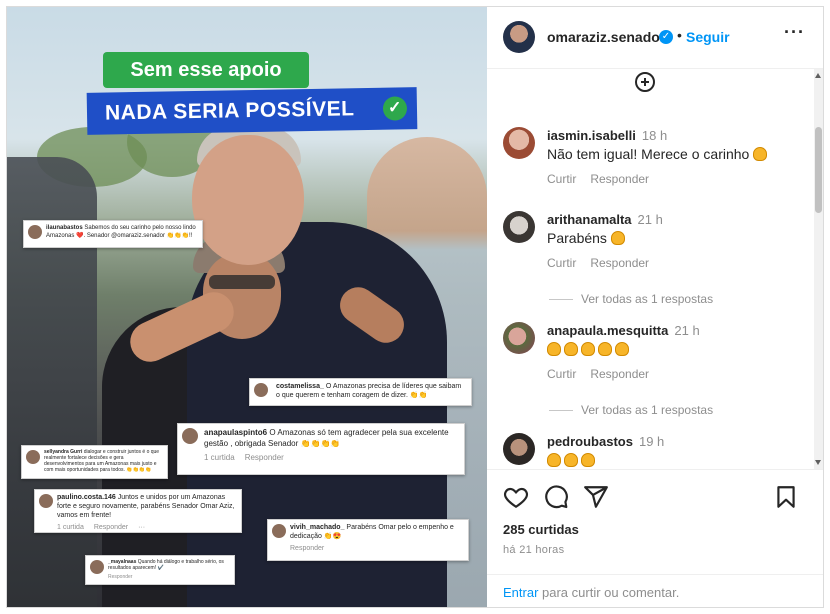 This screenshot has width=830, height=614. I want to click on overlay-comment-user: costamelissa_, so click(300, 386).